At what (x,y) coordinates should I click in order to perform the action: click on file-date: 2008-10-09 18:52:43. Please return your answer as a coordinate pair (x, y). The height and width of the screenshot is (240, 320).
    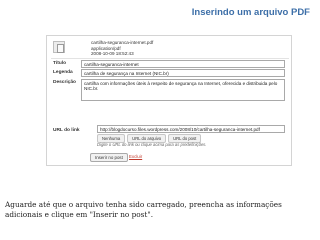
    Looking at the image, I should click on (112, 54).